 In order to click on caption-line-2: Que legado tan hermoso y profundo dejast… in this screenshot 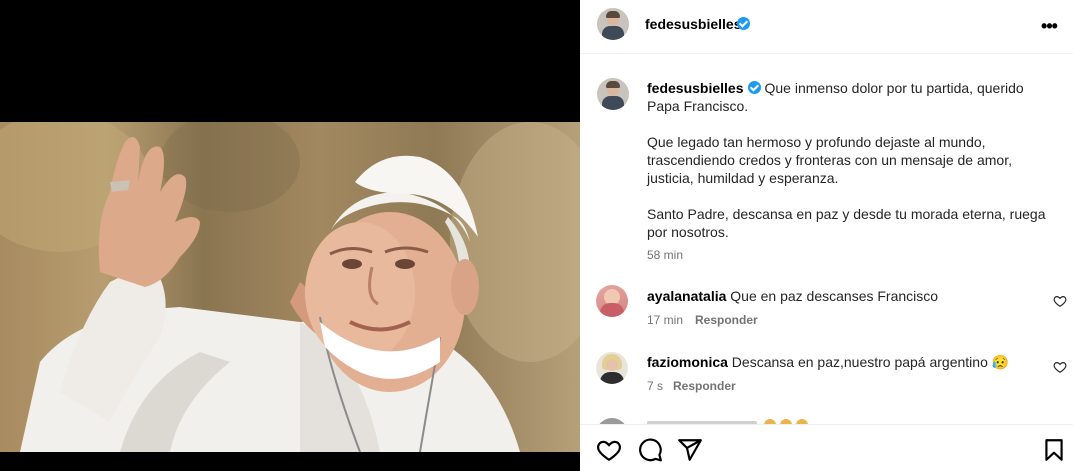, I will do `click(829, 160)`.